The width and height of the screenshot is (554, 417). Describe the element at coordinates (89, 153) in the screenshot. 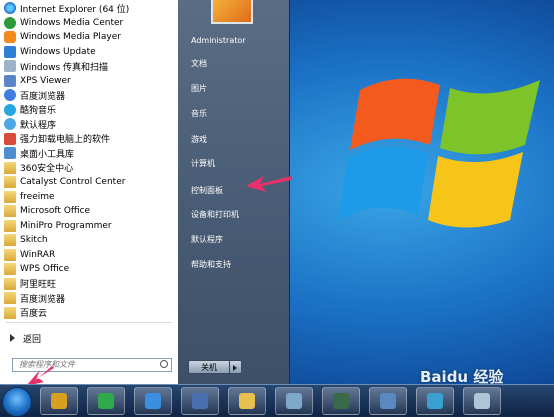

I see `program-item: 桌面小工具库` at that location.